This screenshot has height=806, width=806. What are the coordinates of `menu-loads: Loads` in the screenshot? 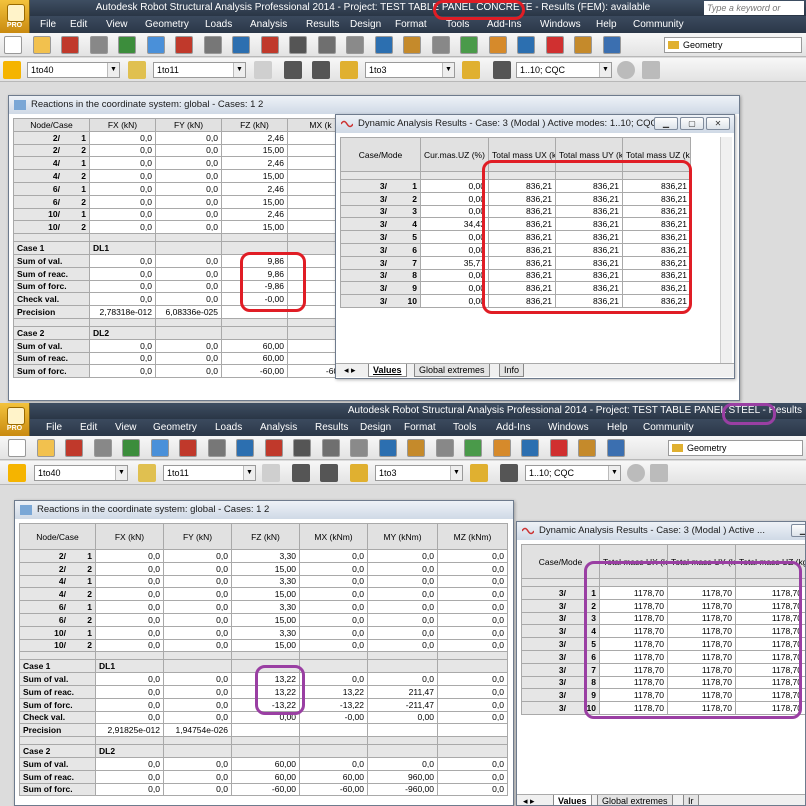 It's located at (218, 24).